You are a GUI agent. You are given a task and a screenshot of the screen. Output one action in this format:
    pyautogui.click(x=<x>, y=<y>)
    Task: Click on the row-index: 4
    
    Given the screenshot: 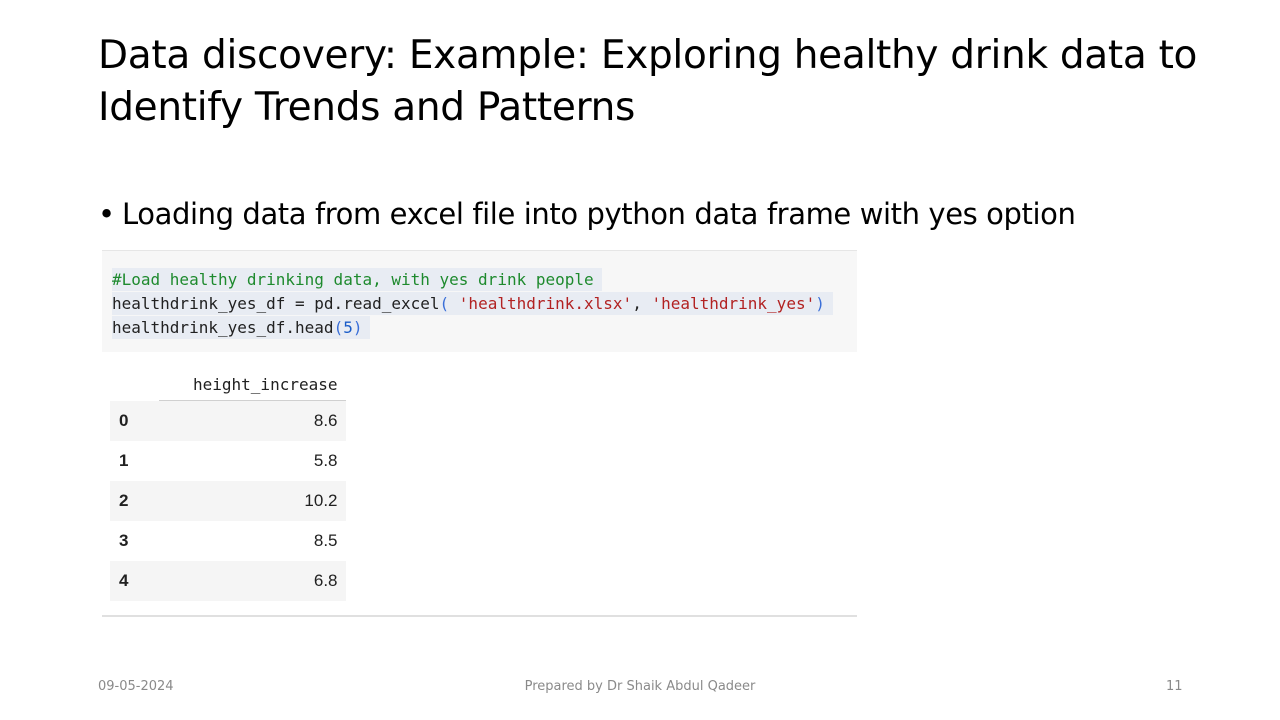 What is the action you would take?
    pyautogui.click(x=134, y=581)
    